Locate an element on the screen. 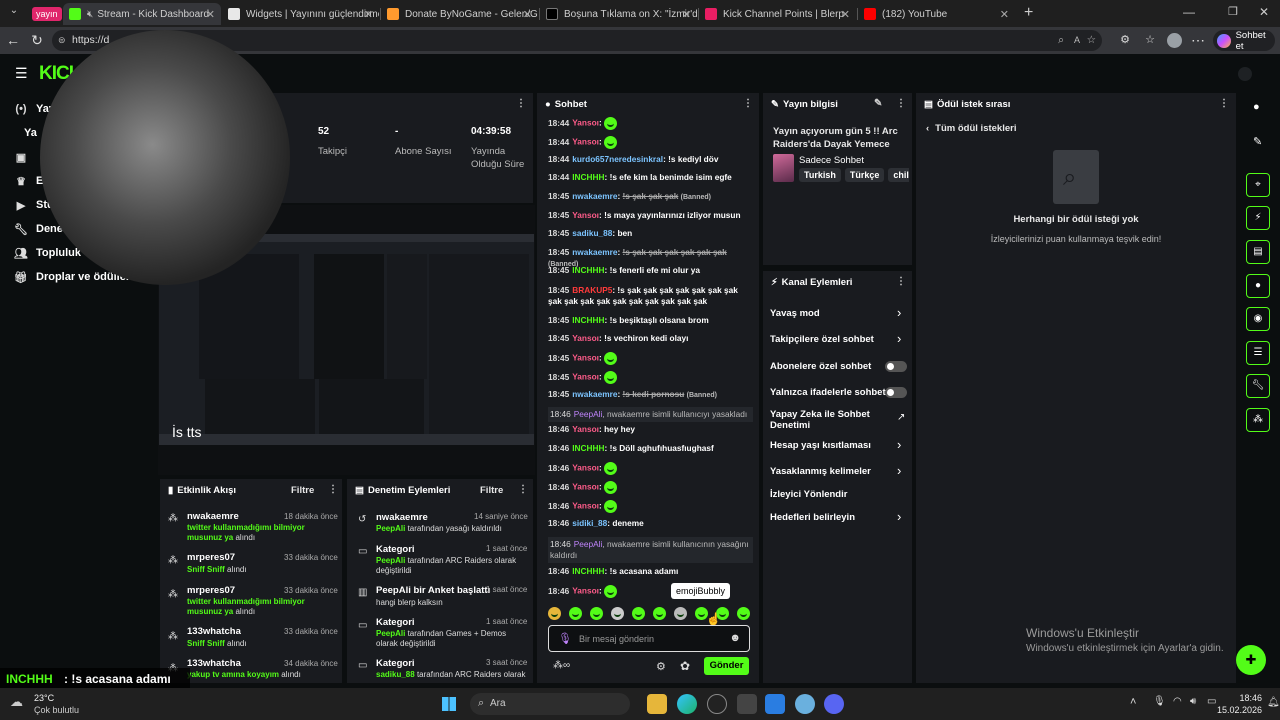 The image size is (1280, 720). obs-icon is located at coordinates (717, 704).